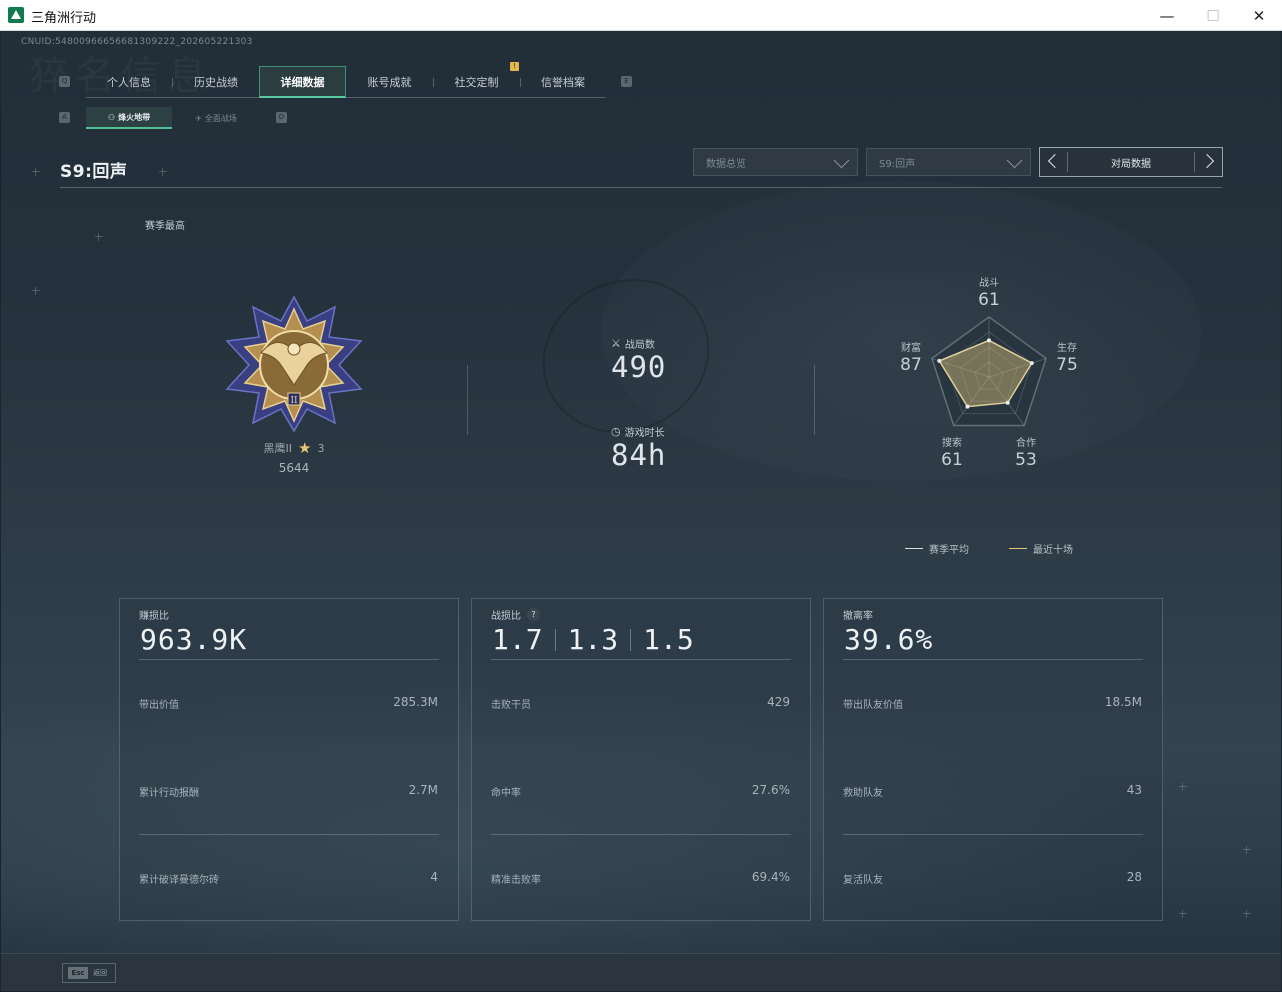  Describe the element at coordinates (952, 443) in the screenshot. I see `radar-label-search: 搜索` at that location.